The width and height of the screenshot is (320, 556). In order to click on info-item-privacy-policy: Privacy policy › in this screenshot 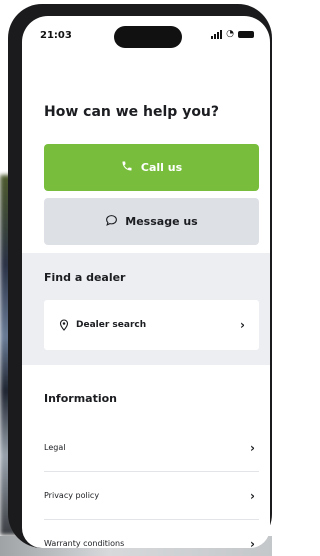, I will do `click(151, 496)`.